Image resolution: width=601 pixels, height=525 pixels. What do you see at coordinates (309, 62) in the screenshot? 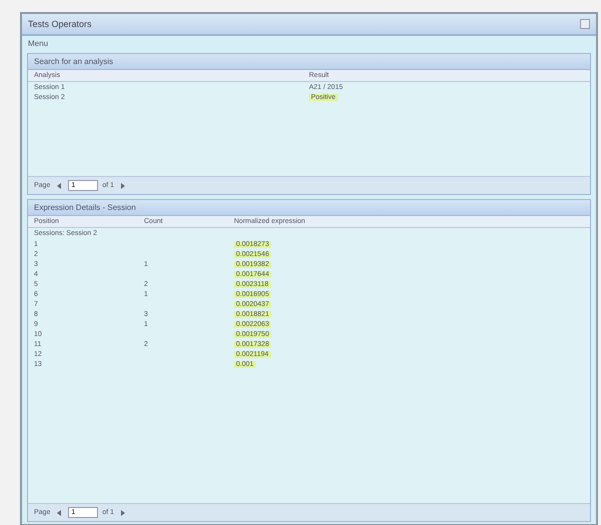
I see `panel-title: Search for an analysis` at bounding box center [309, 62].